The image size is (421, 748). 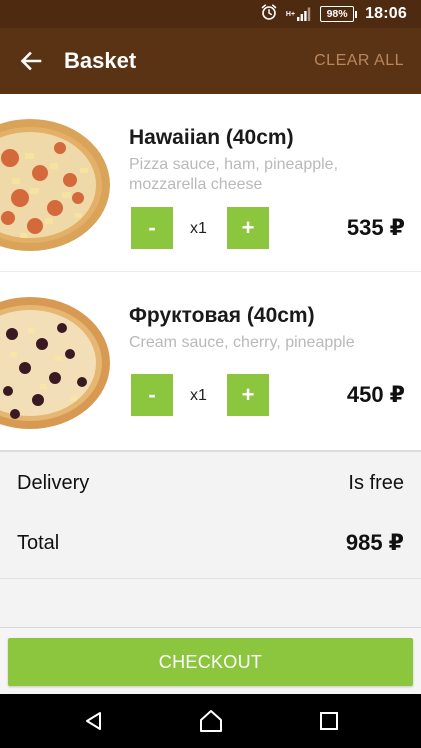 I want to click on item-price: 535 ₽, so click(x=375, y=227).